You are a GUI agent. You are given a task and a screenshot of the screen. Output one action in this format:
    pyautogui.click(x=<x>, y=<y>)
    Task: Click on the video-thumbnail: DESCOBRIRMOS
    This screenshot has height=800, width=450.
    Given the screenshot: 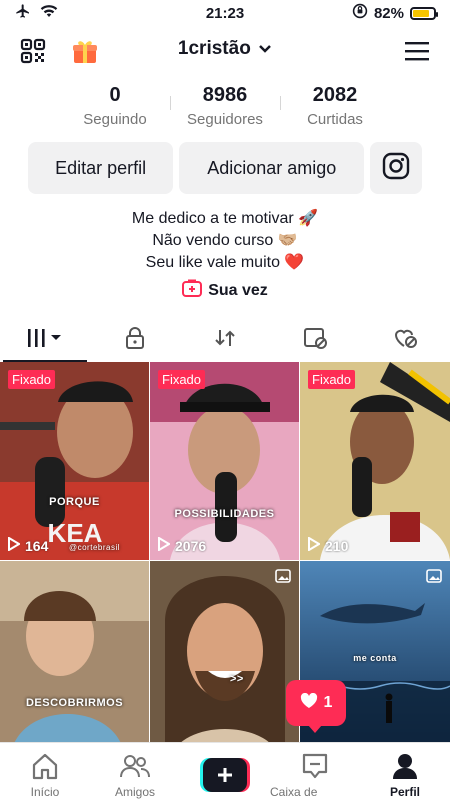 What is the action you would take?
    pyautogui.click(x=74, y=660)
    